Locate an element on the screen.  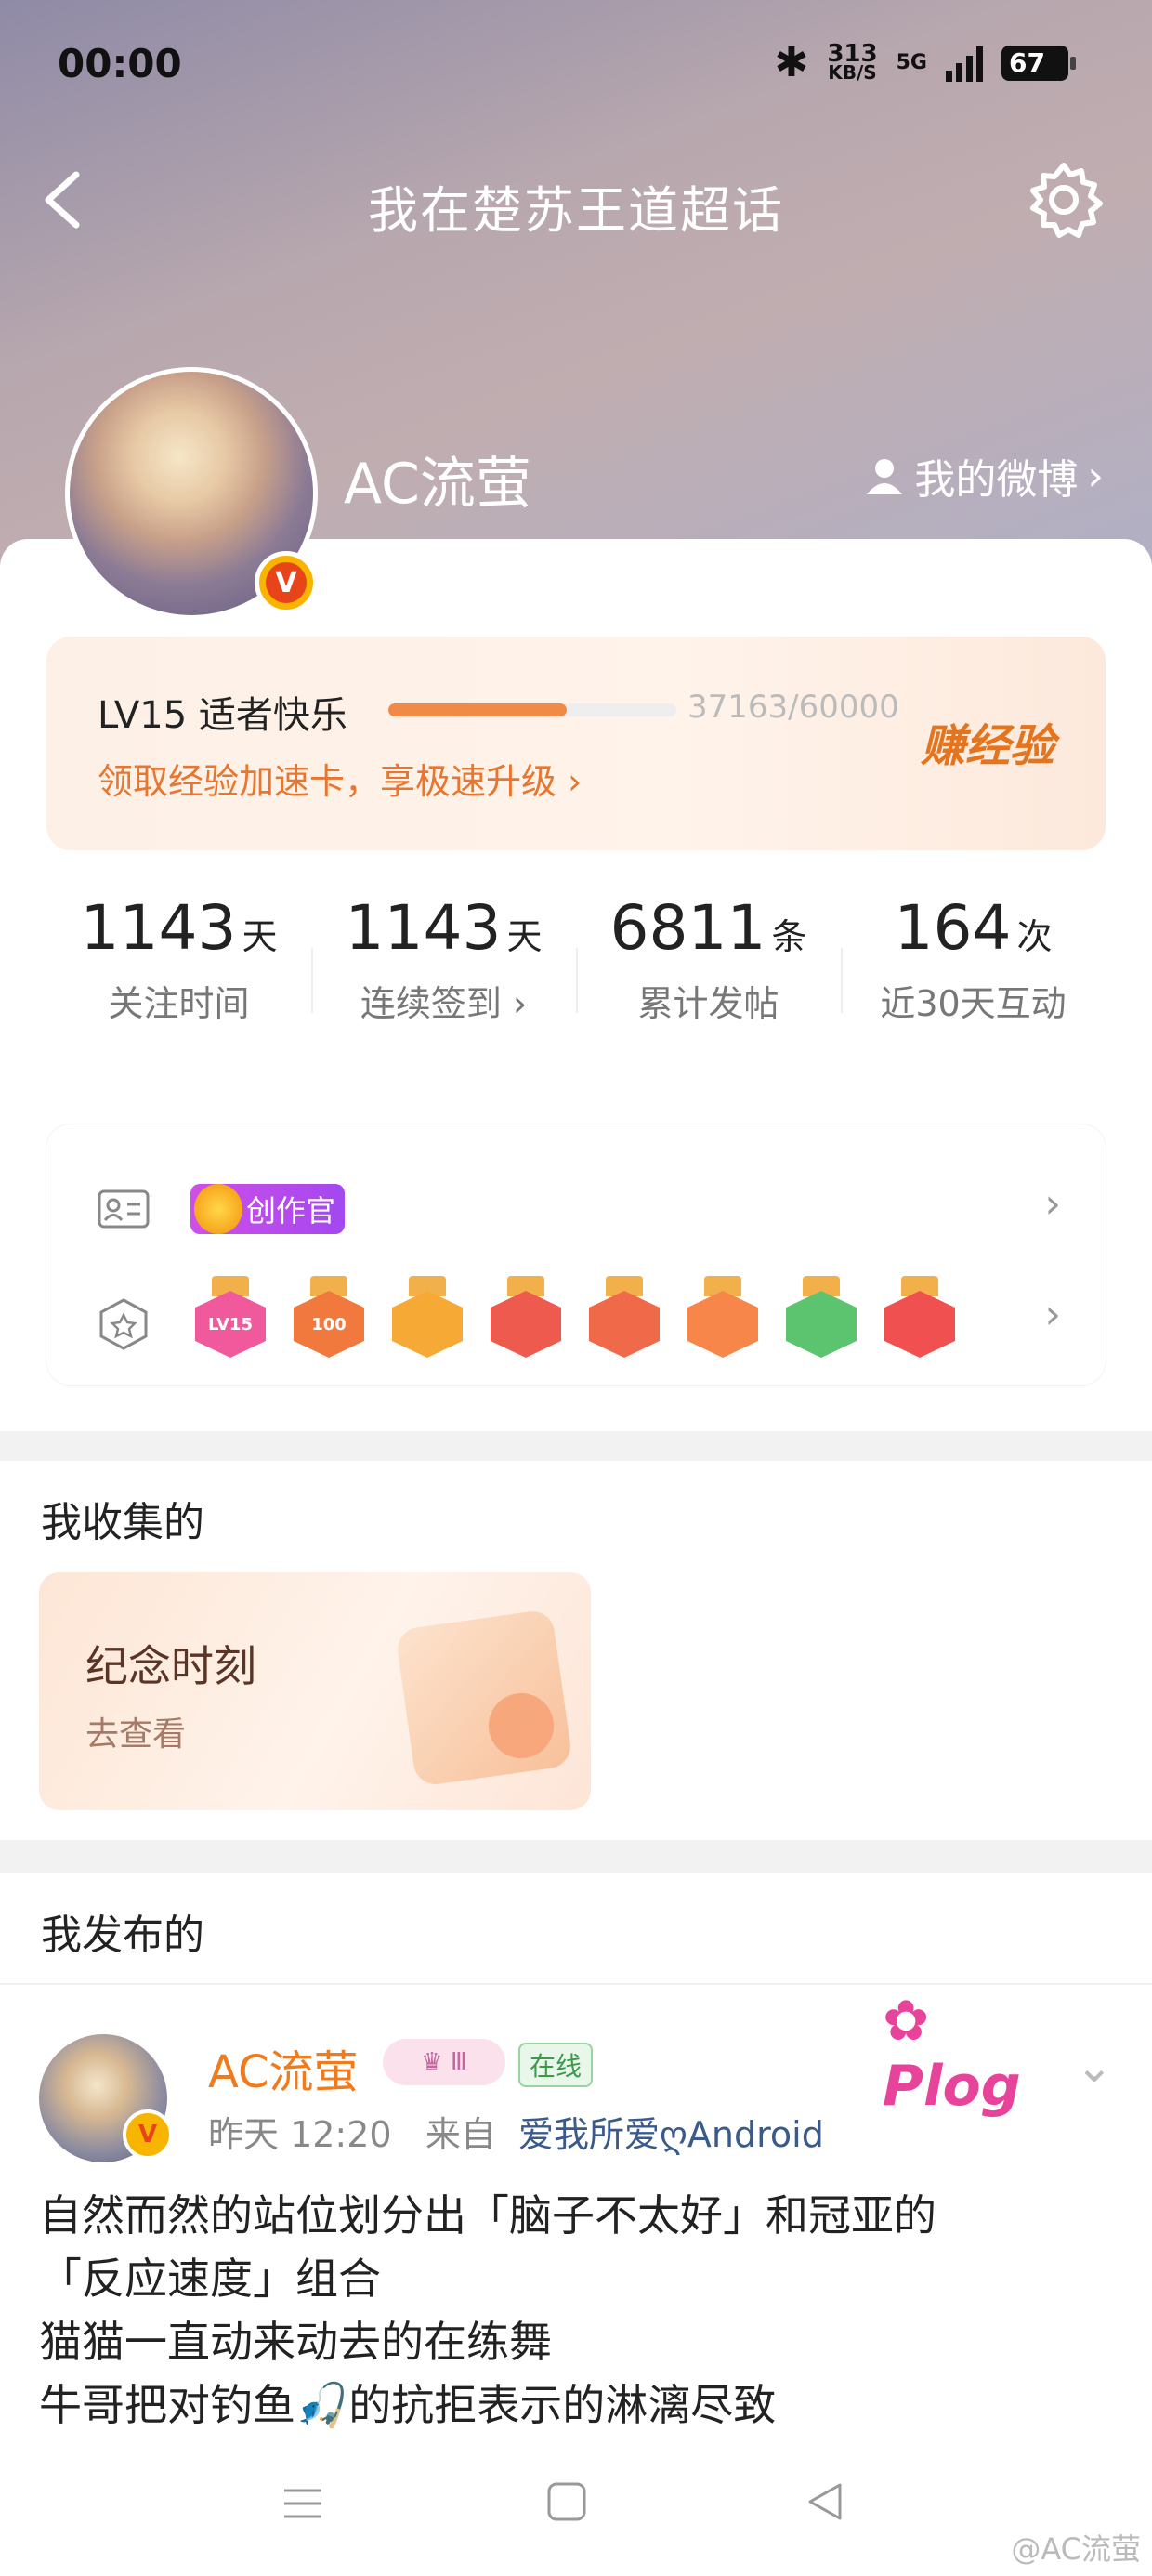
heart-icon is located at coordinates (521, 1725).